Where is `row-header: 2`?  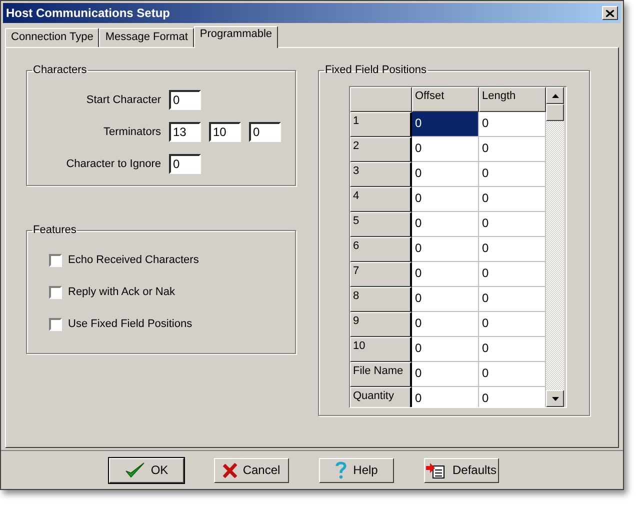
row-header: 2 is located at coordinates (381, 149).